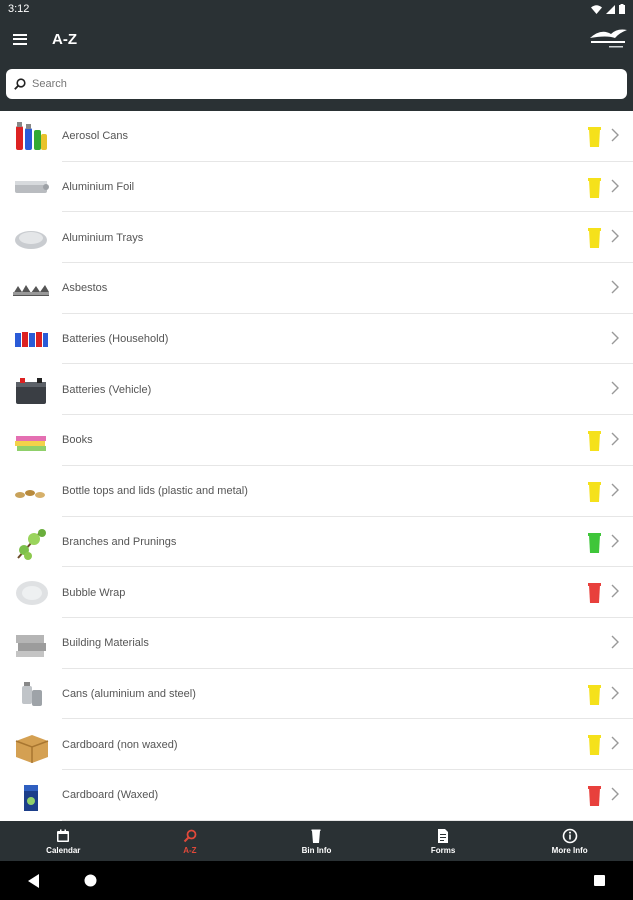 The image size is (633, 900). I want to click on waxed-carton-icon, so click(31, 795).